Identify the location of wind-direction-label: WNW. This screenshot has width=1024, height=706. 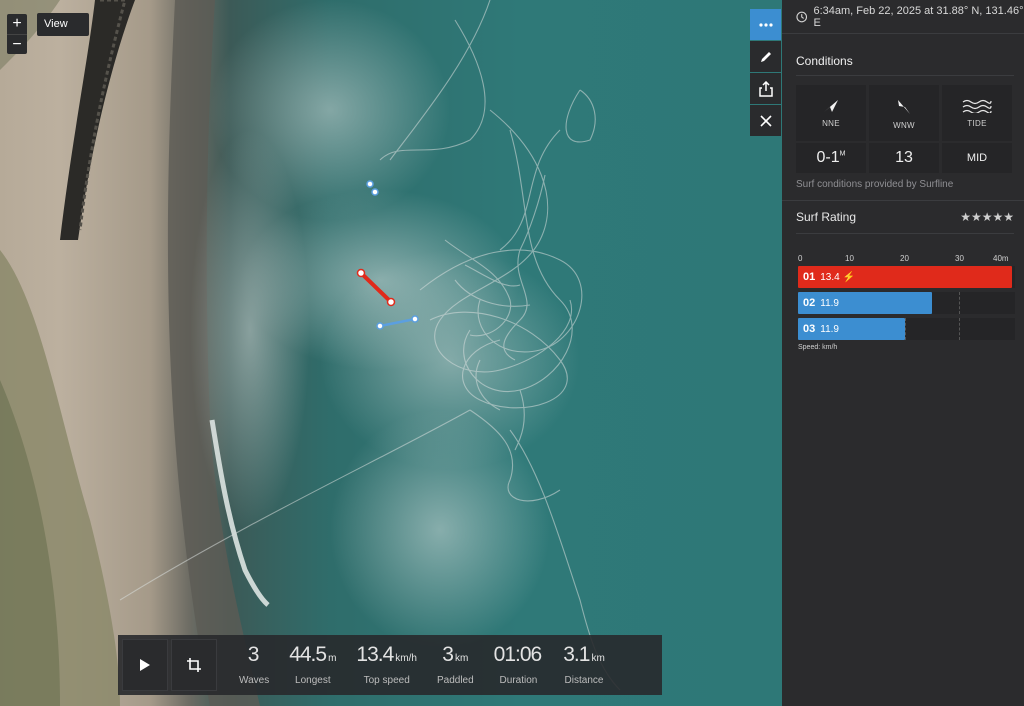
(904, 125).